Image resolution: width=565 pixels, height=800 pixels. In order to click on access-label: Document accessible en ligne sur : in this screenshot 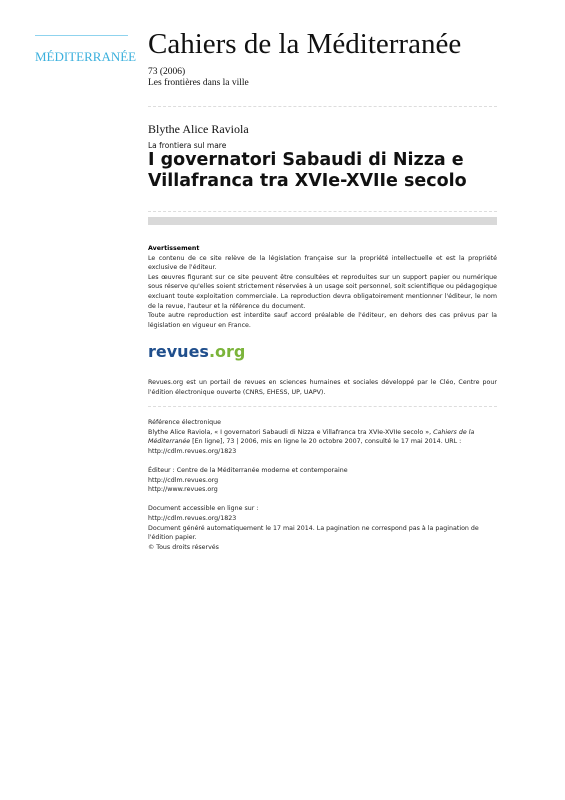, I will do `click(203, 509)`.